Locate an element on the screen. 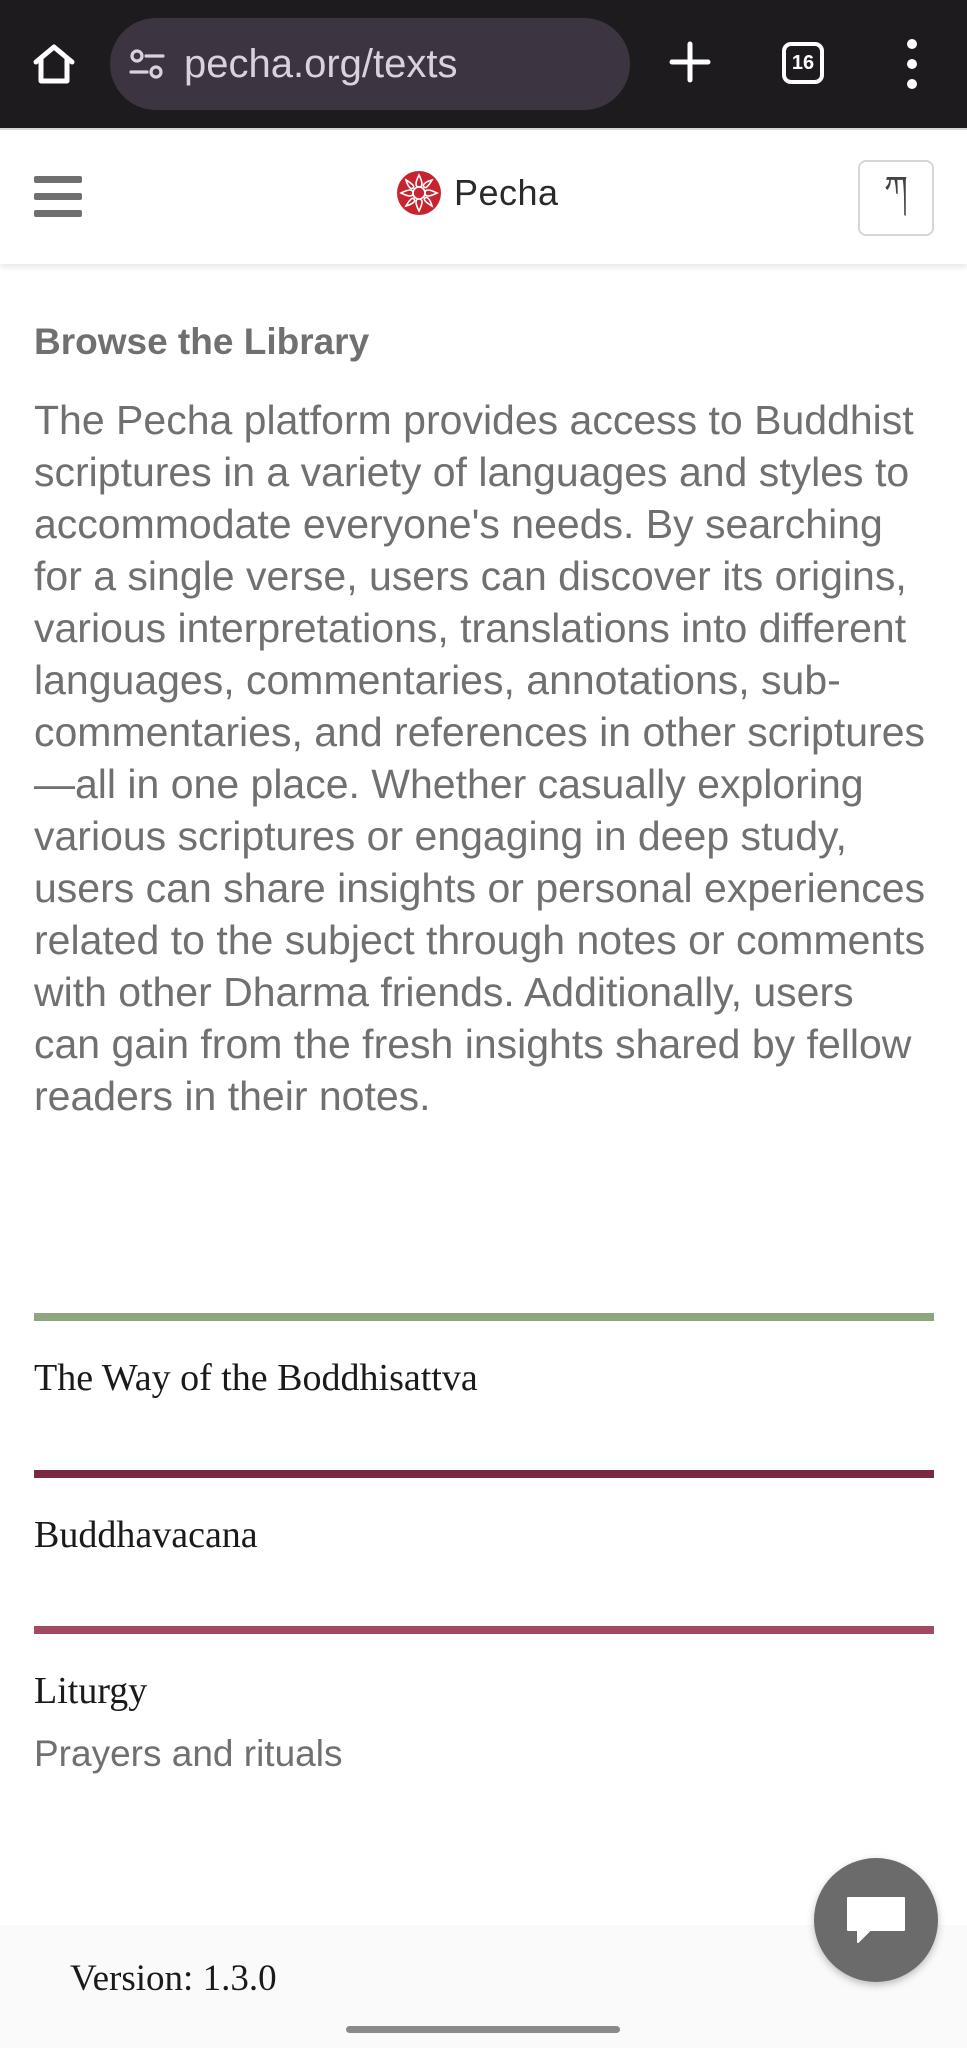 The width and height of the screenshot is (967, 2048). browser-toolbar: pecha.org/texts 16 is located at coordinates (483, 64).